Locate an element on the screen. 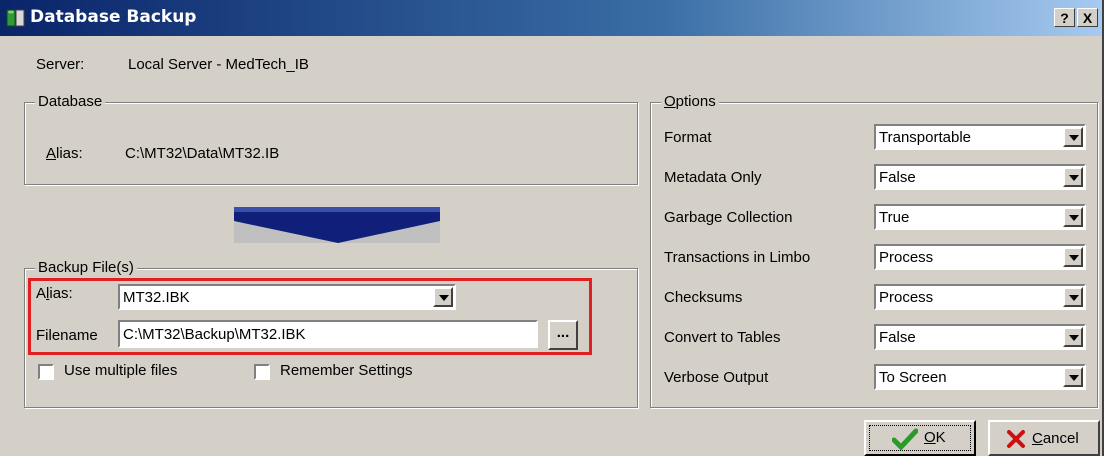 The image size is (1104, 456). help-button: ? is located at coordinates (1064, 17).